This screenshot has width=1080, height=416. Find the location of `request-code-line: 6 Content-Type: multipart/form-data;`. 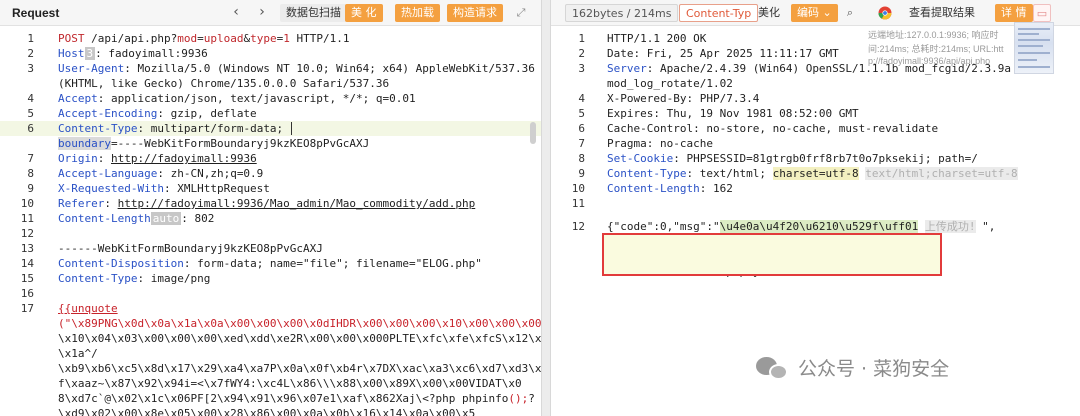

request-code-line: 6 Content-Type: multipart/form-data; is located at coordinates (270, 128).